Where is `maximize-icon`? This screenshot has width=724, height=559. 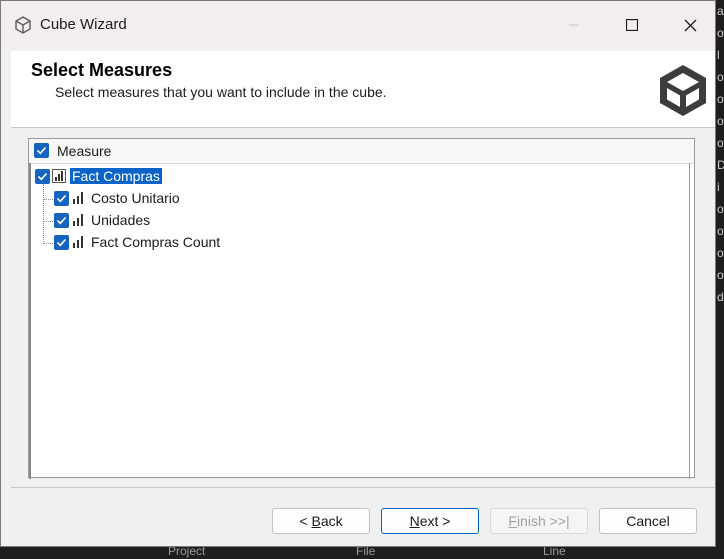
maximize-icon is located at coordinates (632, 25).